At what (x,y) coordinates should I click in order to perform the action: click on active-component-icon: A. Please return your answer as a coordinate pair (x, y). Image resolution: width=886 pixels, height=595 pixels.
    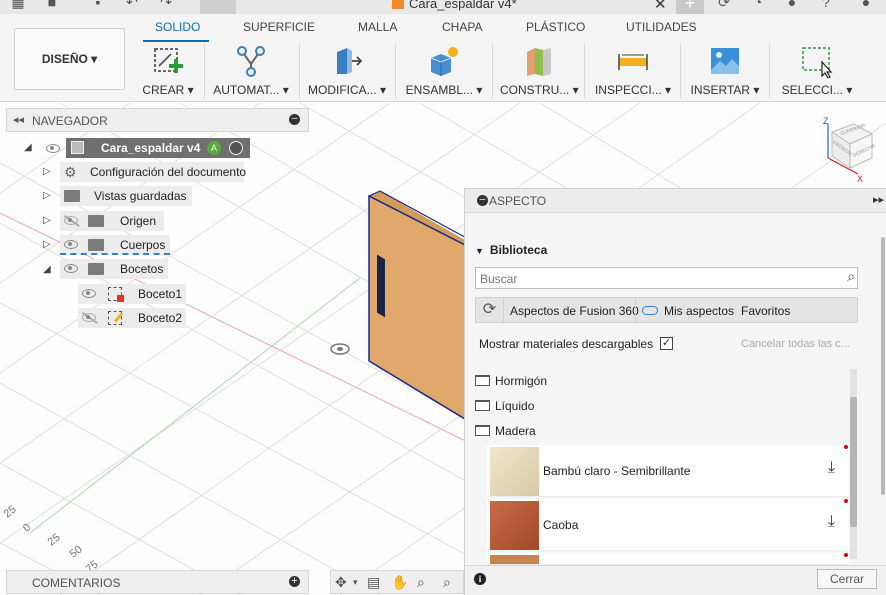
    Looking at the image, I should click on (214, 148).